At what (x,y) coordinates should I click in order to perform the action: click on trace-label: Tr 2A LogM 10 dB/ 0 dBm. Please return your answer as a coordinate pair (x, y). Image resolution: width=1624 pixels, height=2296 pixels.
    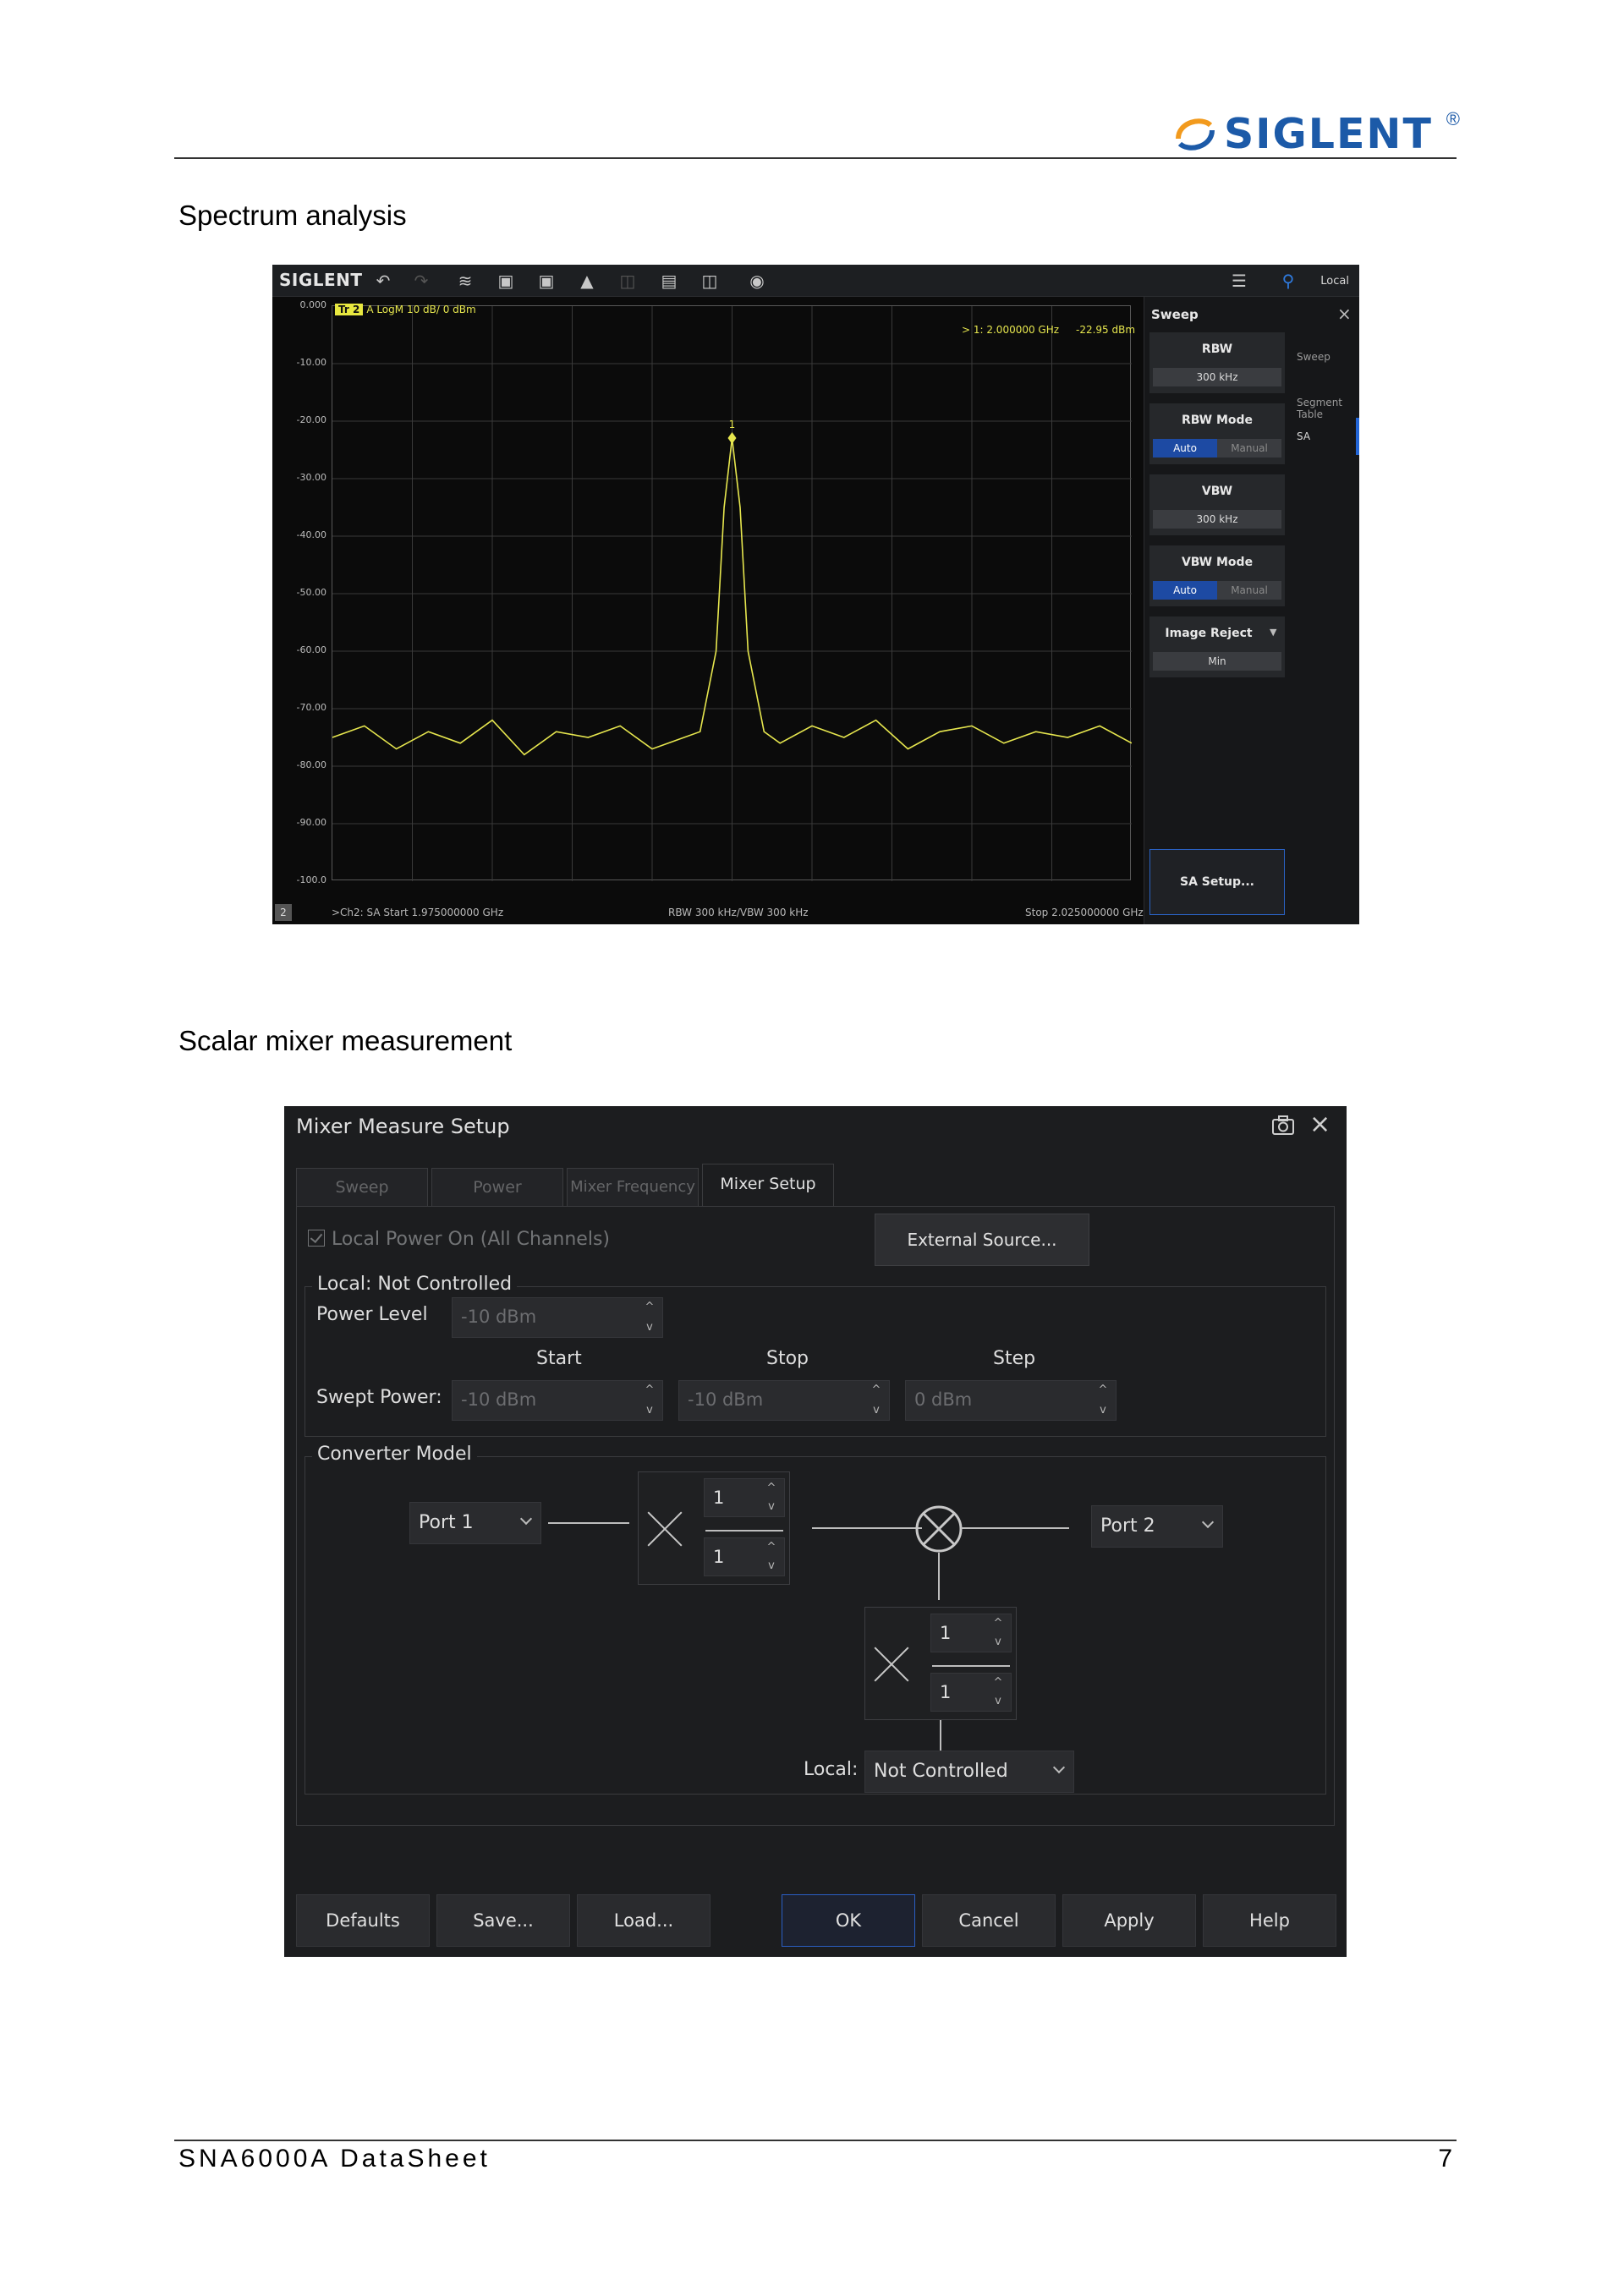
    Looking at the image, I should click on (406, 310).